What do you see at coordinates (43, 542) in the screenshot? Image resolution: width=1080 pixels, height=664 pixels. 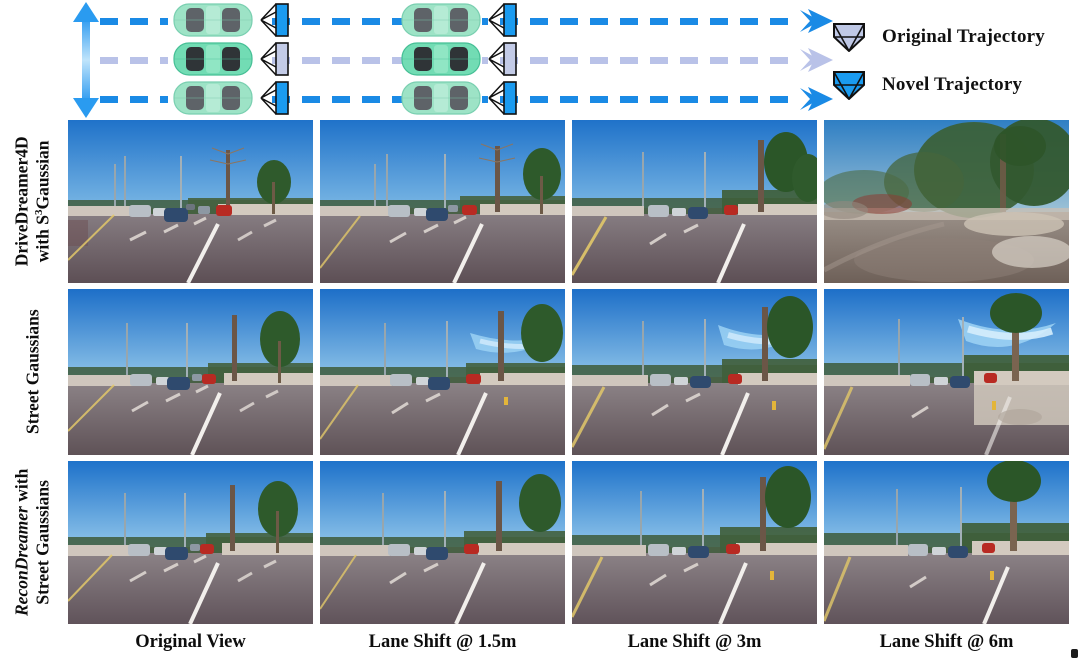 I see `row-label-line2: Street Gaussians` at bounding box center [43, 542].